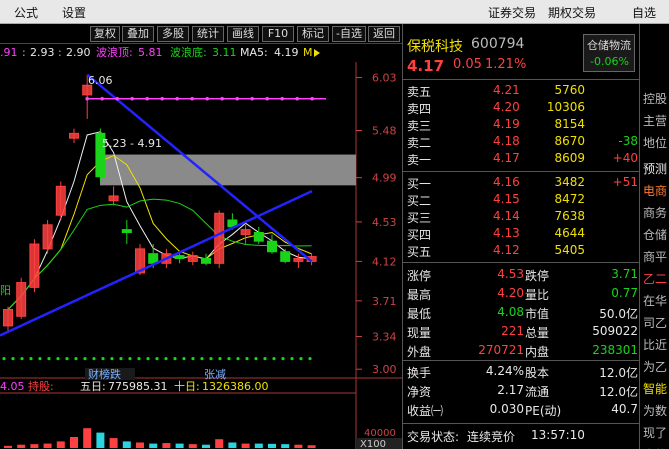 The height and width of the screenshot is (449, 669). Describe the element at coordinates (655, 190) in the screenshot. I see `side-item: 电商` at that location.